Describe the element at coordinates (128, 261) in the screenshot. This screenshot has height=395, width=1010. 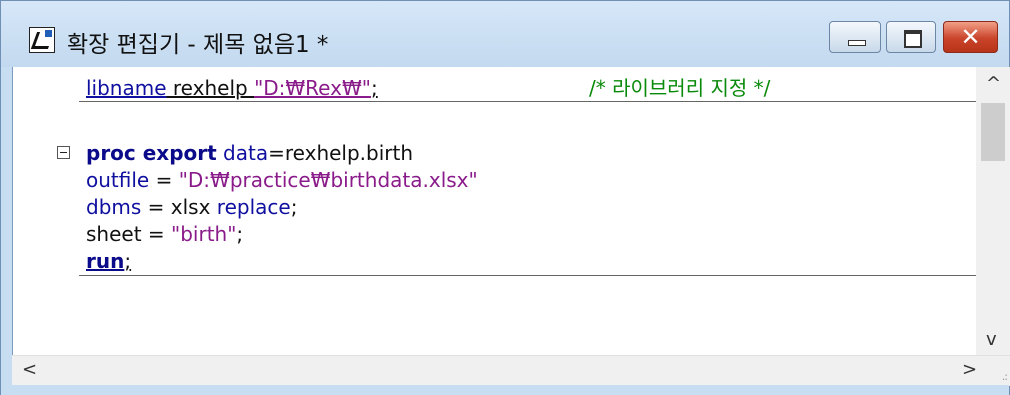
I see `run-semicolon: ;` at that location.